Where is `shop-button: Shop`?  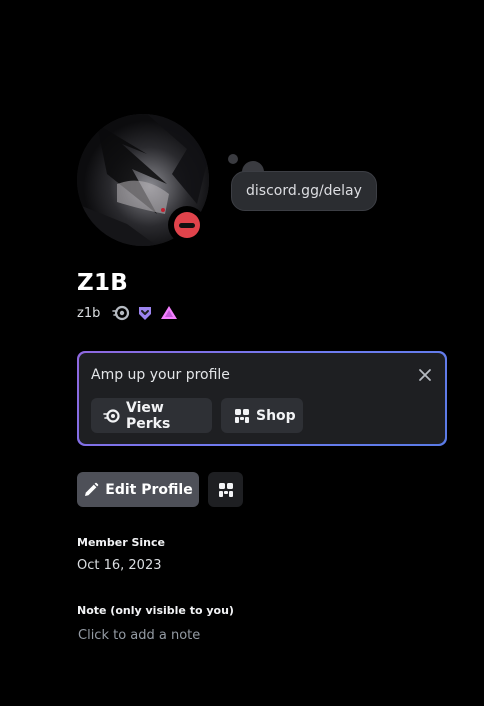 shop-button: Shop is located at coordinates (262, 415).